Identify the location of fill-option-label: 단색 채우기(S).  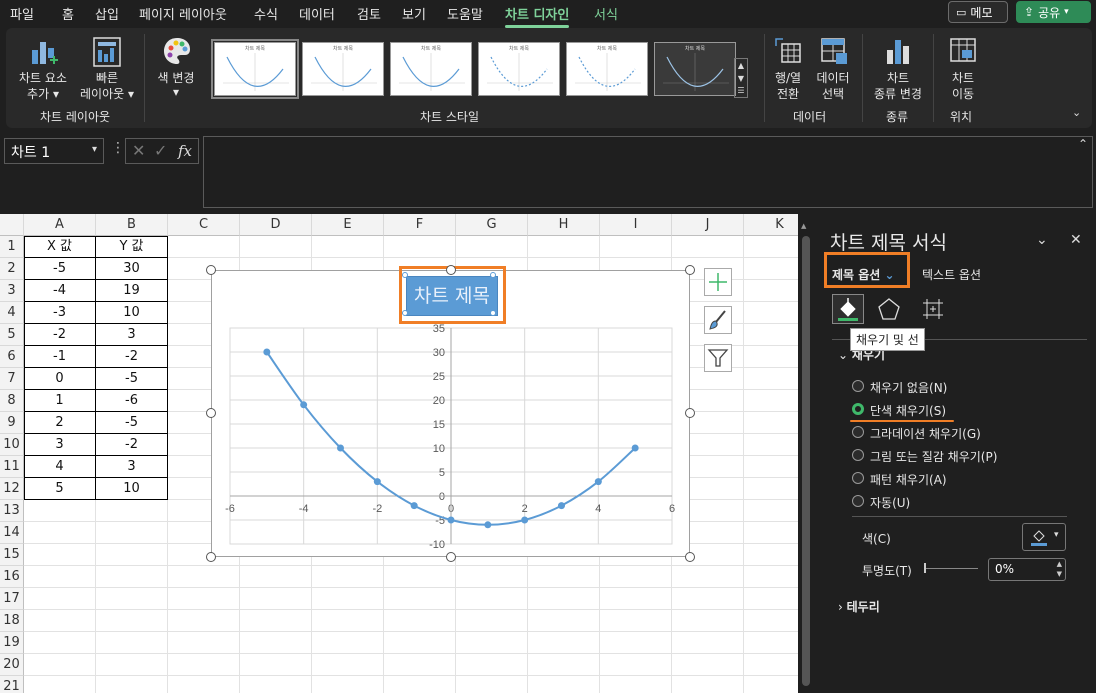
(908, 410).